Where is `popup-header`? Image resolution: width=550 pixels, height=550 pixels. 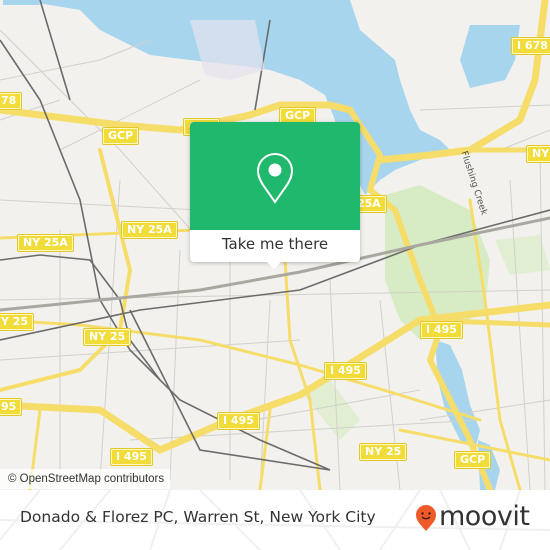 popup-header is located at coordinates (275, 176).